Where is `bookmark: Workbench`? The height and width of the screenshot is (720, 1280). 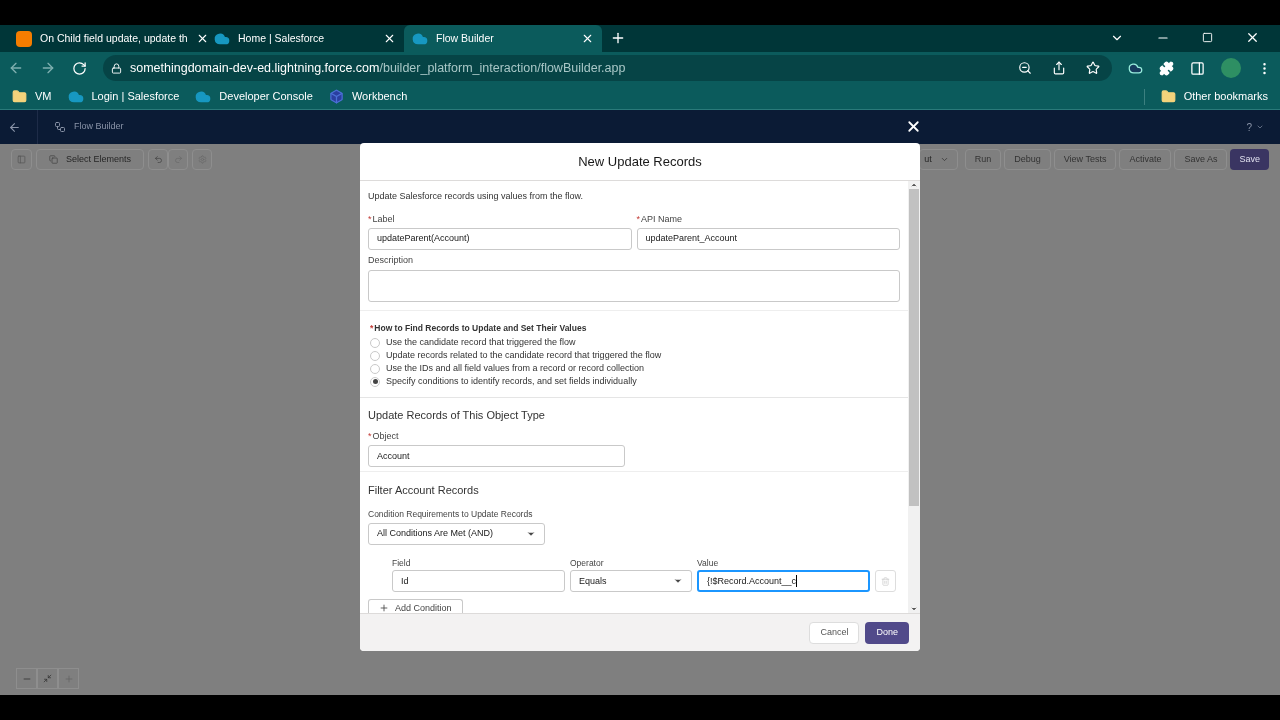 bookmark: Workbench is located at coordinates (368, 96).